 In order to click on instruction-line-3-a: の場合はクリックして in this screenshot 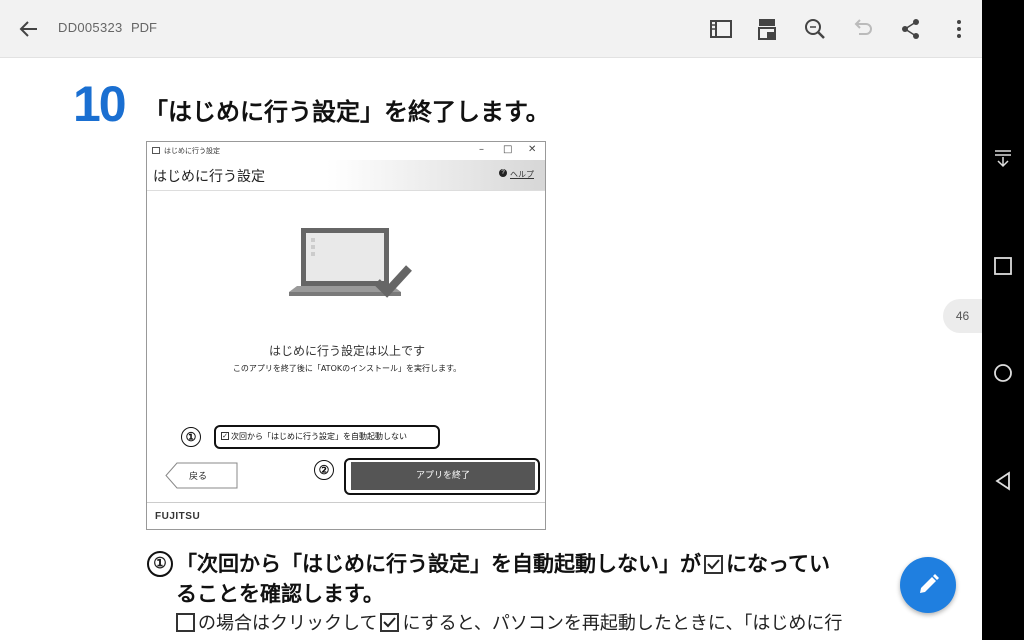, I will do `click(288, 623)`.